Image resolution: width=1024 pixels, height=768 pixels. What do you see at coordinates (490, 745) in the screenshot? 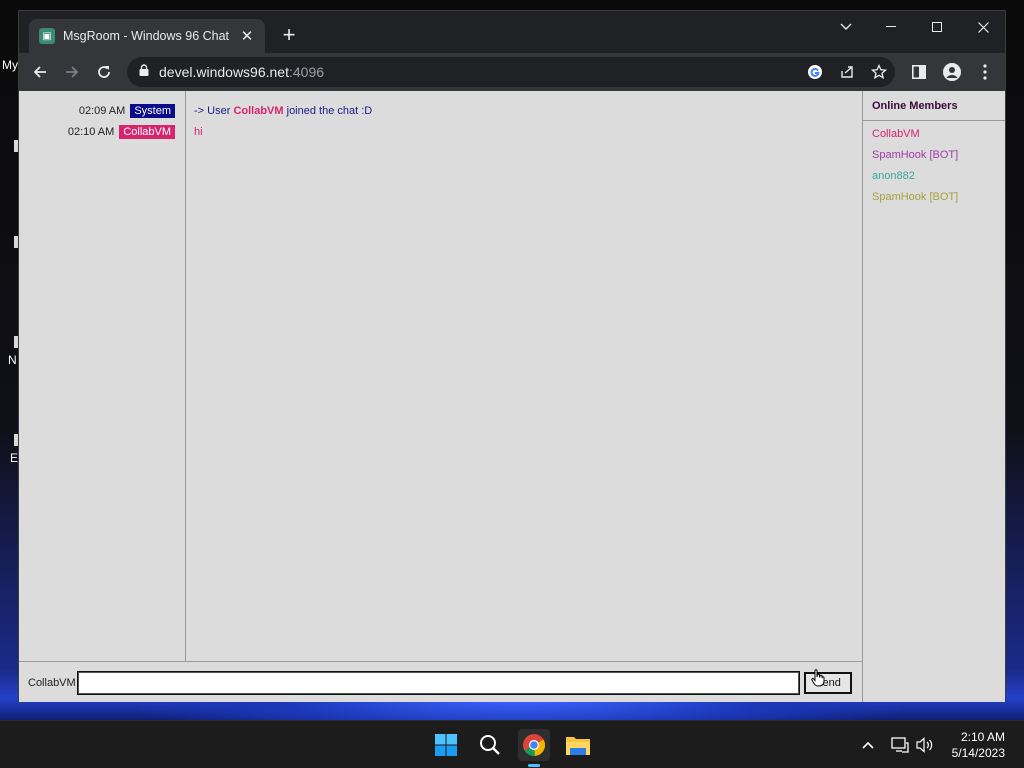
I see `search-icon` at bounding box center [490, 745].